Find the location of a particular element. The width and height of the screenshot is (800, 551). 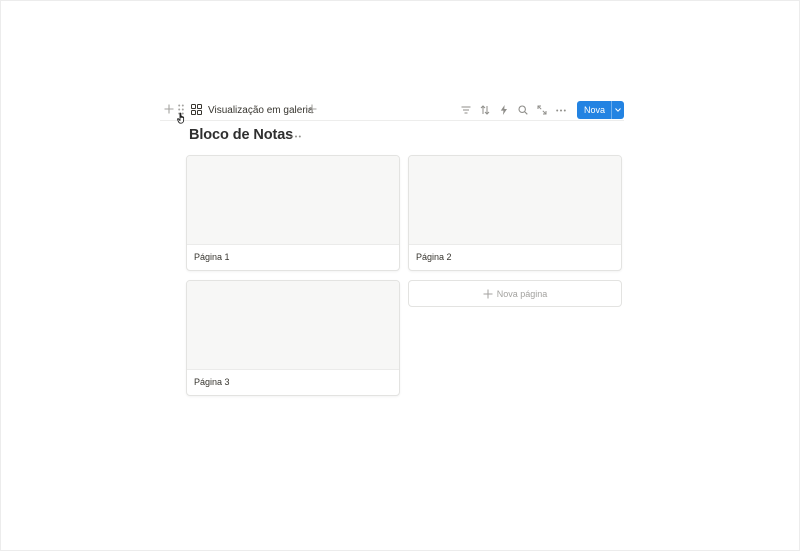

database-title: Bloco de Notas is located at coordinates (241, 135).